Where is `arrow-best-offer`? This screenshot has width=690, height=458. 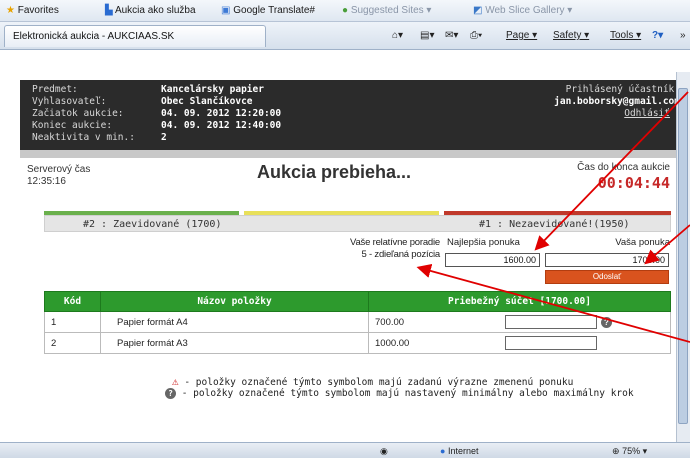
arrow-best-offer is located at coordinates (611, 171).